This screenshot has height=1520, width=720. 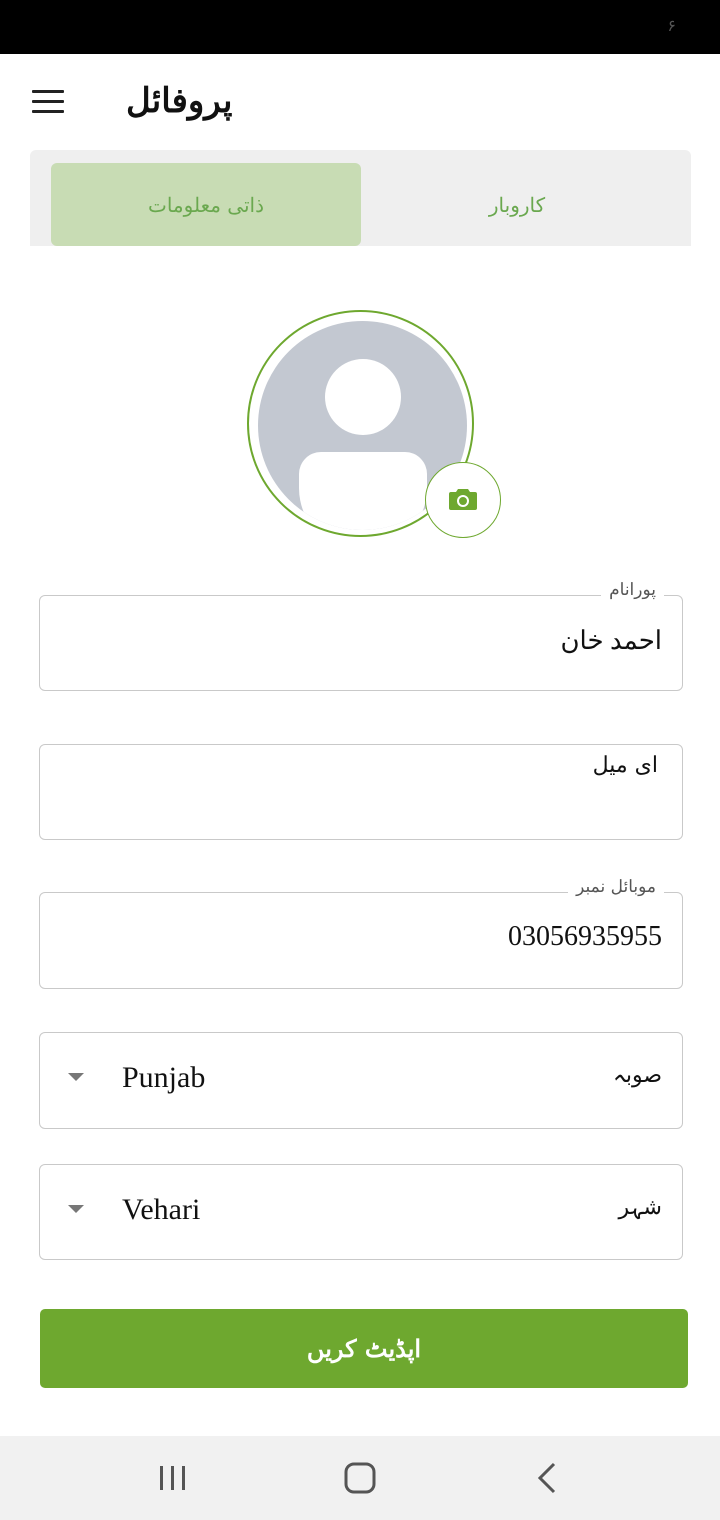 I want to click on system-nav-bar, so click(x=360, y=1478).